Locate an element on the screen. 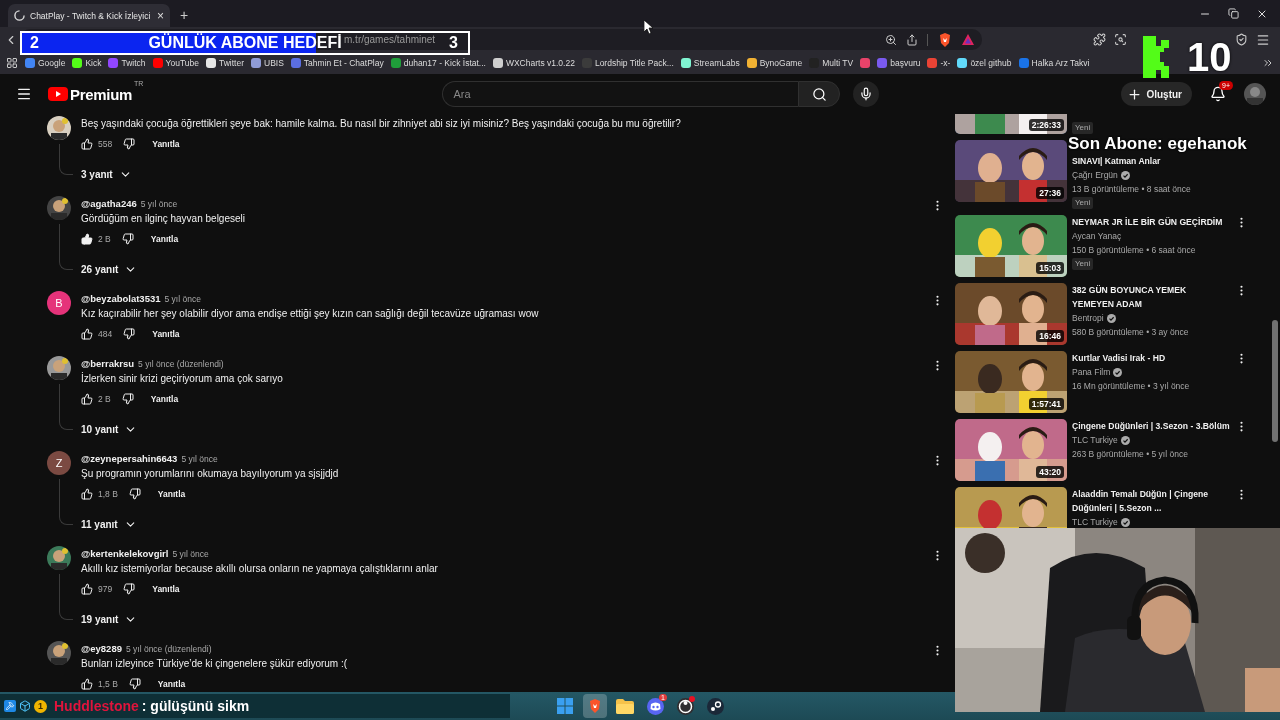 Image resolution: width=1280 pixels, height=720 pixels. replies-toggle: 11 yanıt is located at coordinates (109, 524).